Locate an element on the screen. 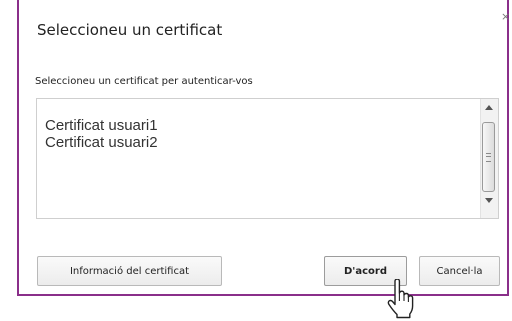 Image resolution: width=512 pixels, height=321 pixels. certificate-list-items: Certificat usuari1 Certificat usuari2 is located at coordinates (101, 134).